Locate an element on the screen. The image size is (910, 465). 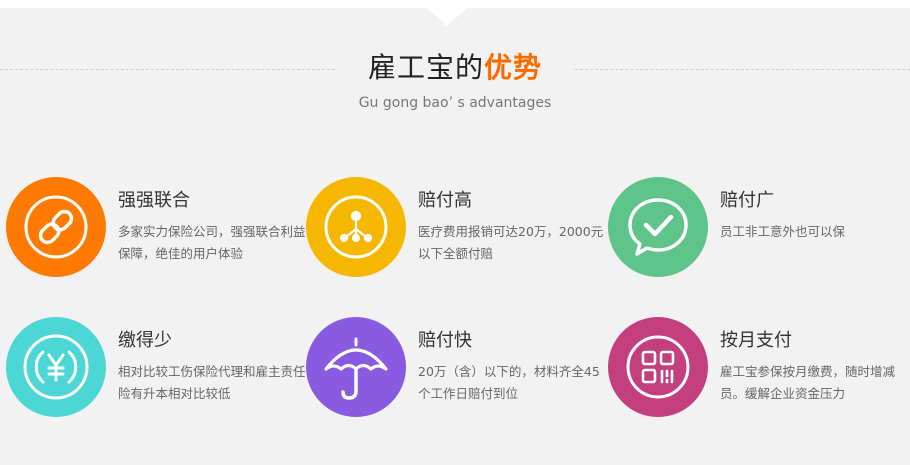
umbrella-icon is located at coordinates (356, 367).